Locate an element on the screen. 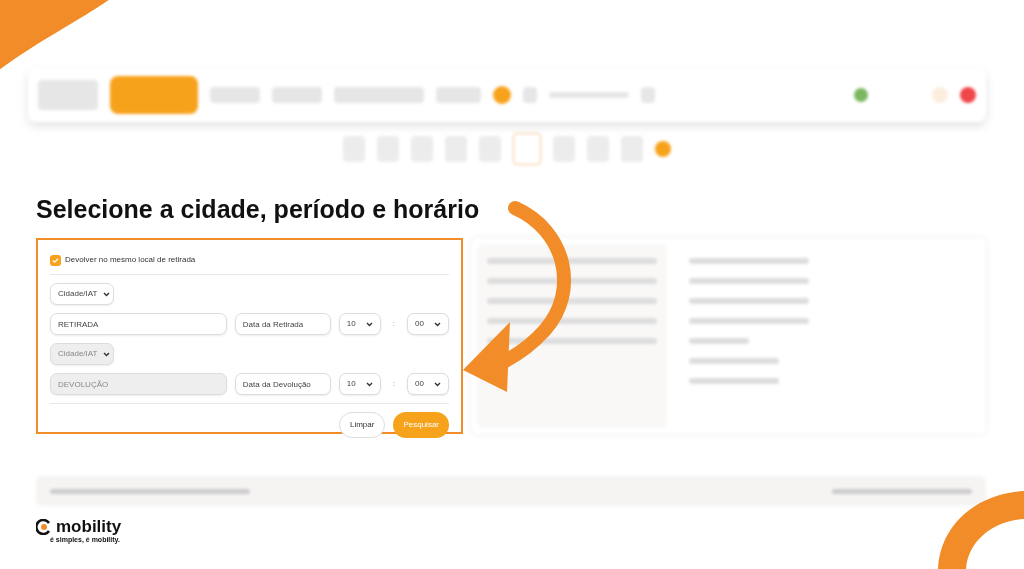 This screenshot has width=1024, height=569. location-field: RETIRADA is located at coordinates (138, 324).